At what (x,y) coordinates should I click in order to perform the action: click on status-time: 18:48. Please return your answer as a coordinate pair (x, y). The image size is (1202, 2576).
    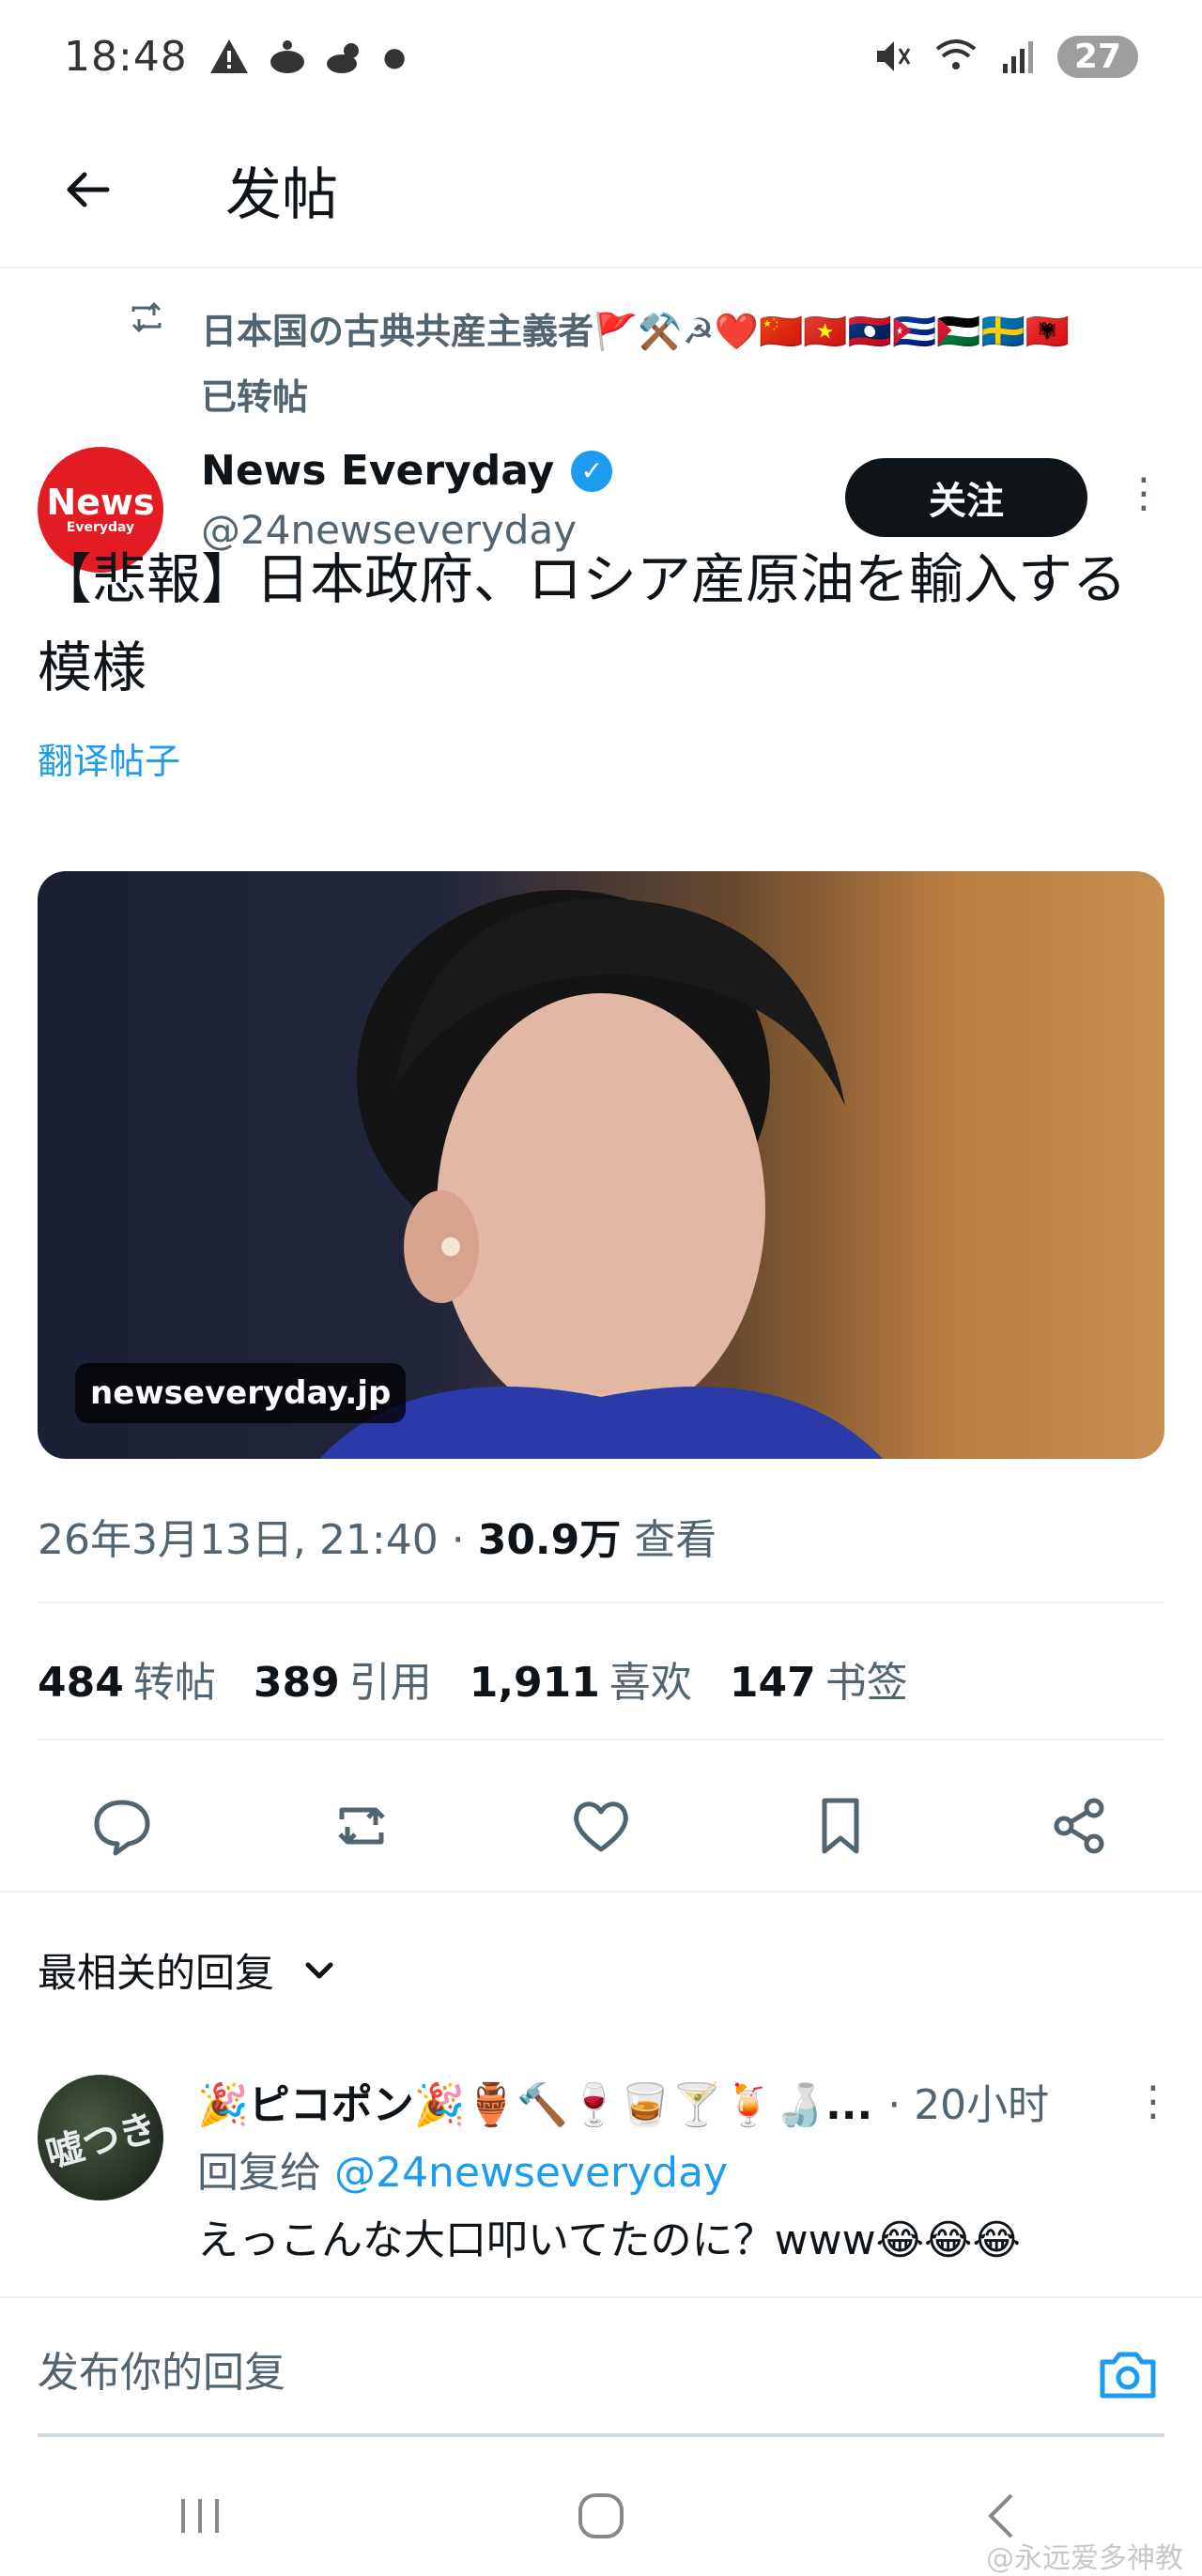
    Looking at the image, I should click on (126, 57).